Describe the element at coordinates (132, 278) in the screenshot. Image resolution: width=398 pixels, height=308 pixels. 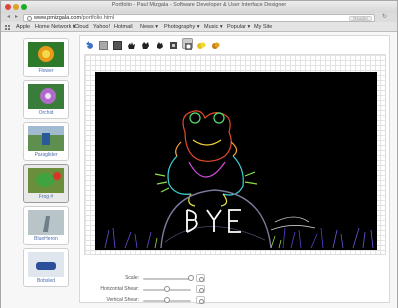
I see `scale-label: Scale:` at that location.